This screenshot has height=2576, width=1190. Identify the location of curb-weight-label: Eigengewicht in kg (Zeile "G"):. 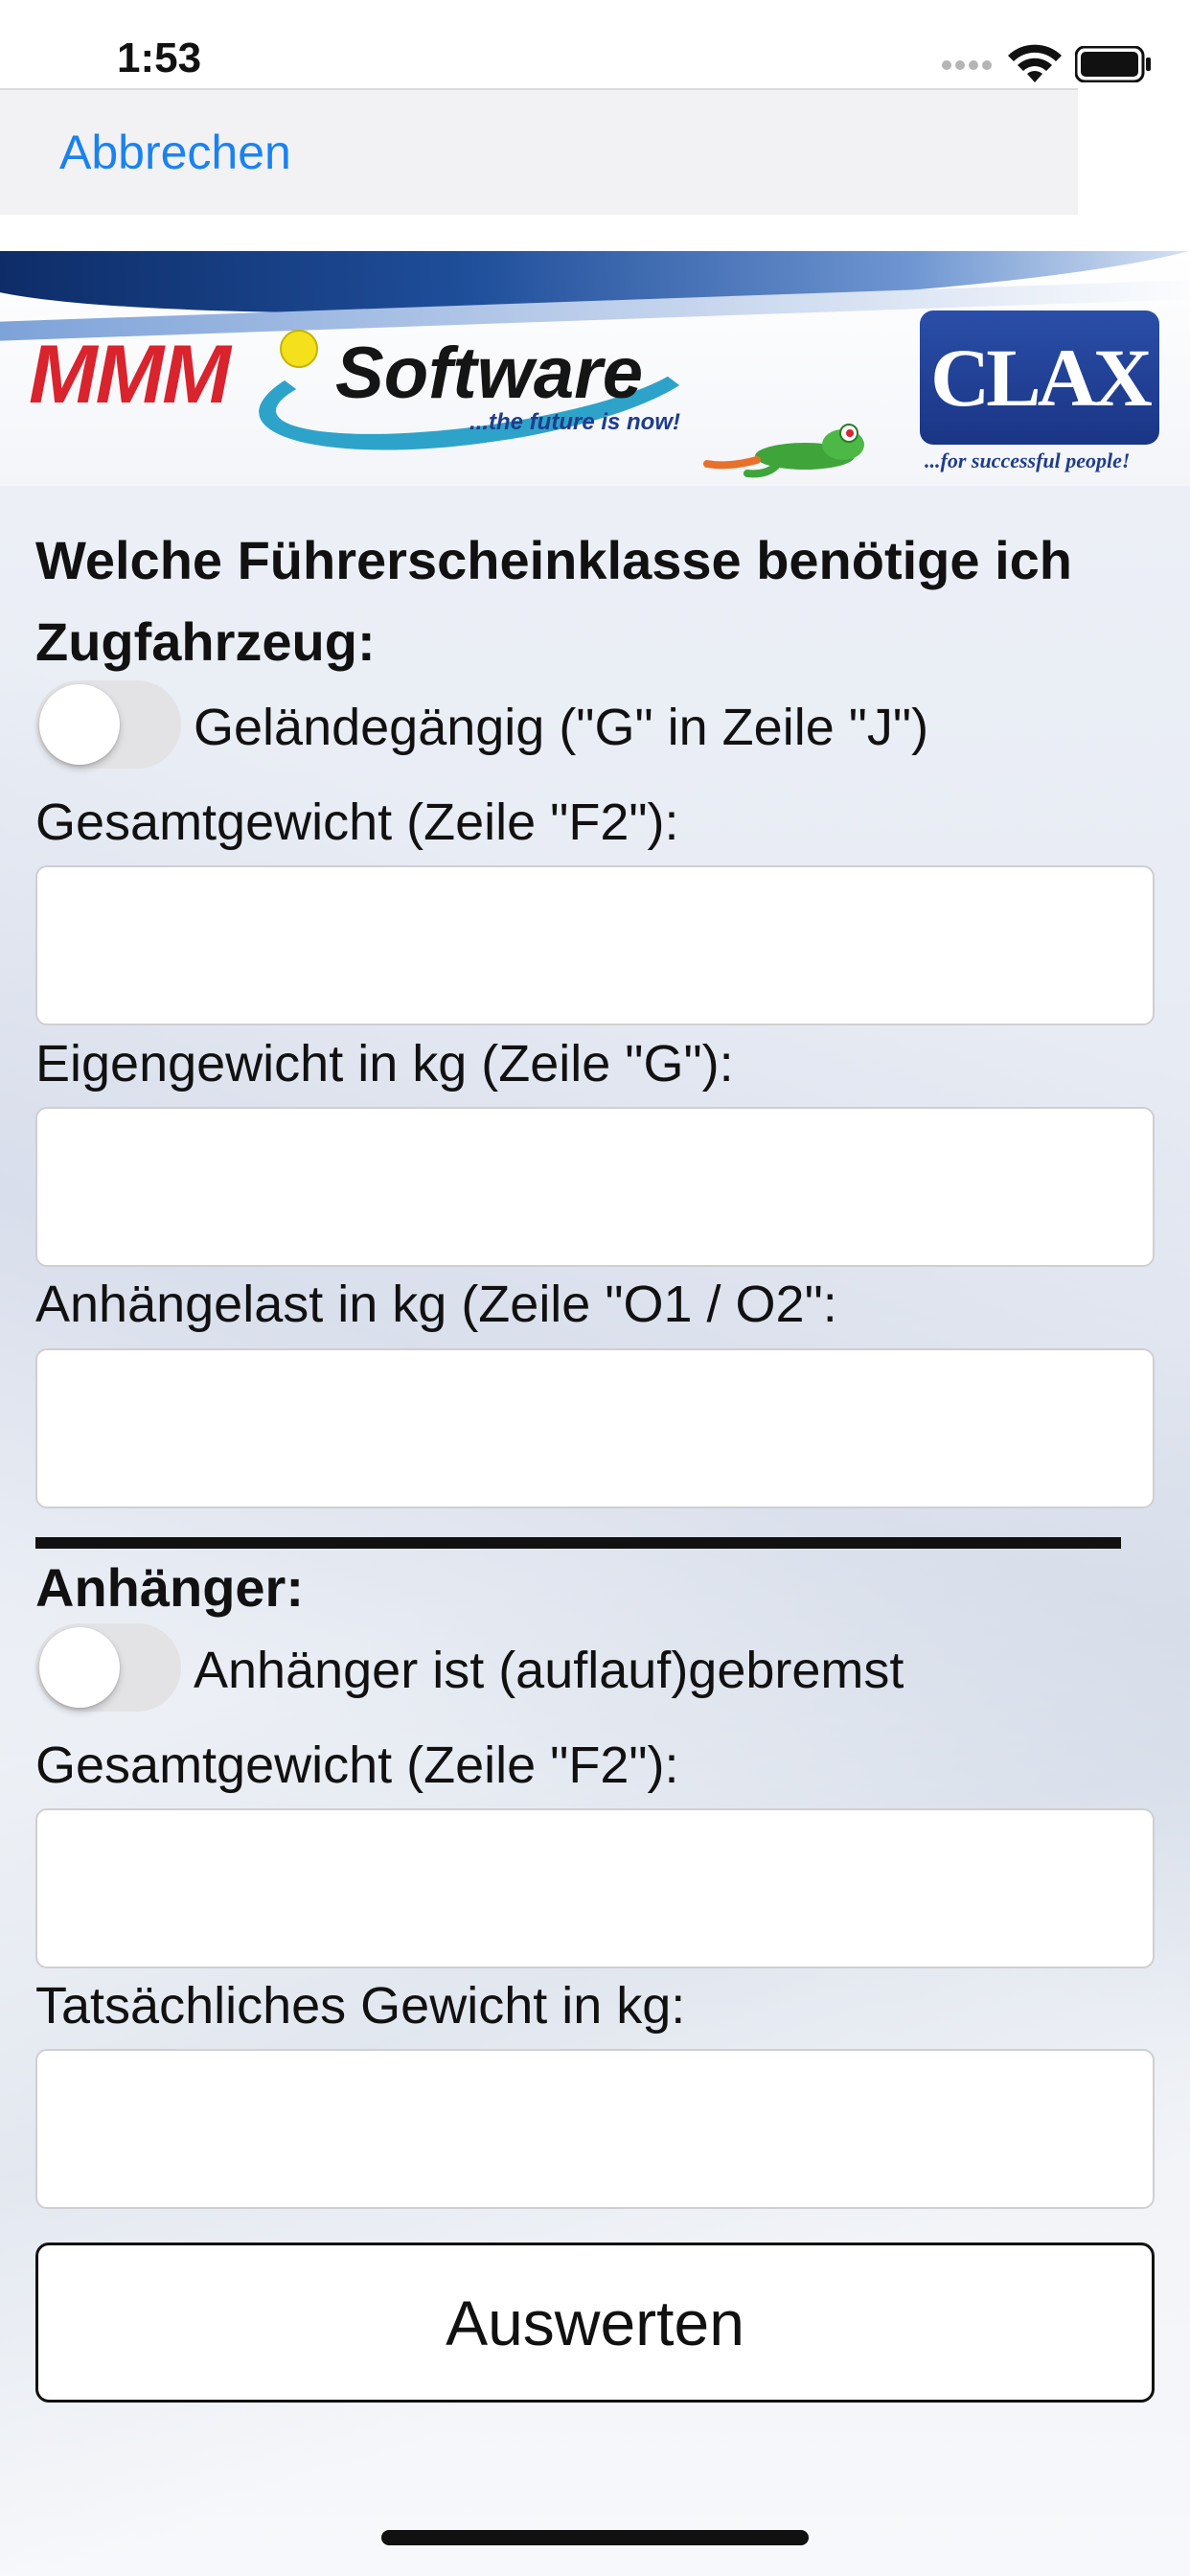
(385, 1063).